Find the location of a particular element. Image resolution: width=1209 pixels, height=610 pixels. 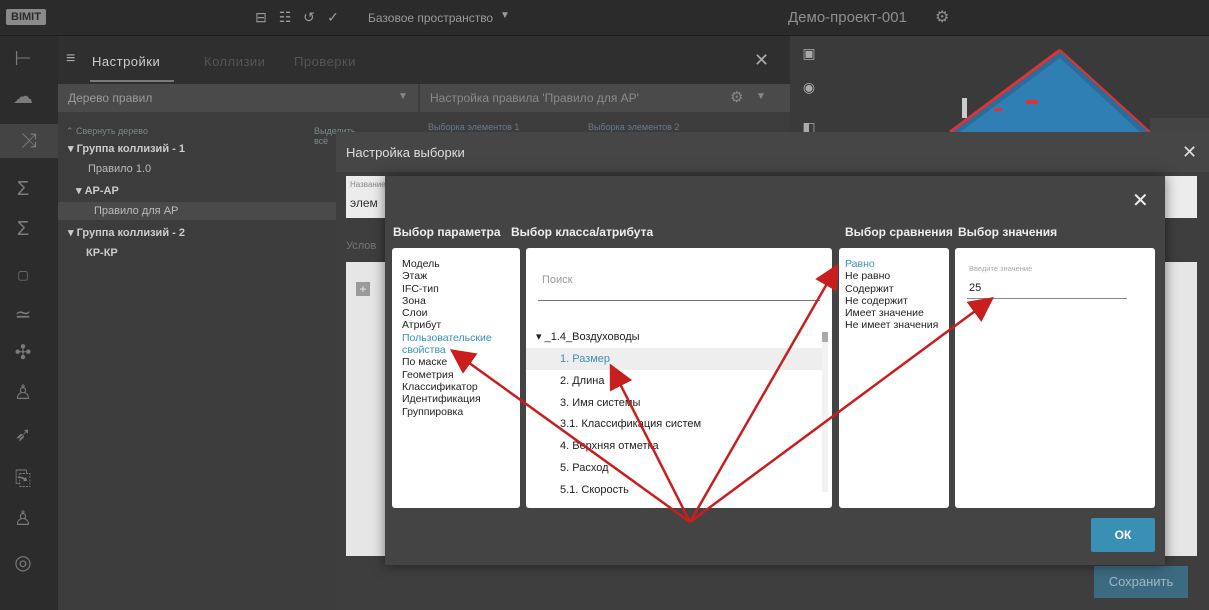

tree-item-selected: Правило для АР is located at coordinates (199, 211).